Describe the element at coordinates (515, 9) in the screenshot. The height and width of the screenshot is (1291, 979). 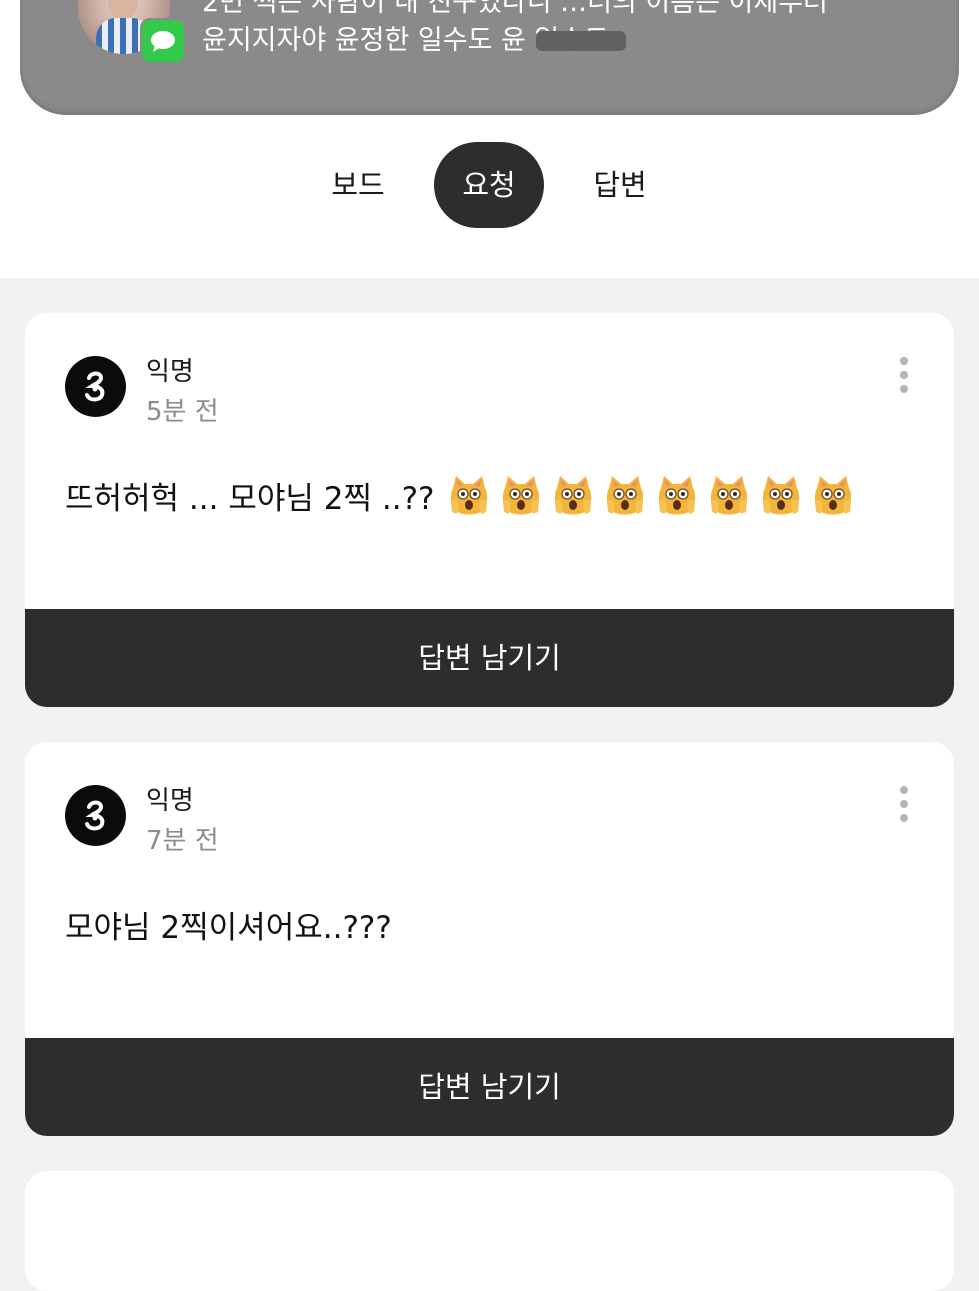
I see `notification-line-1: 2번 찍는 사람이 내 친구였다니 …너의 이름은 이제부터` at that location.